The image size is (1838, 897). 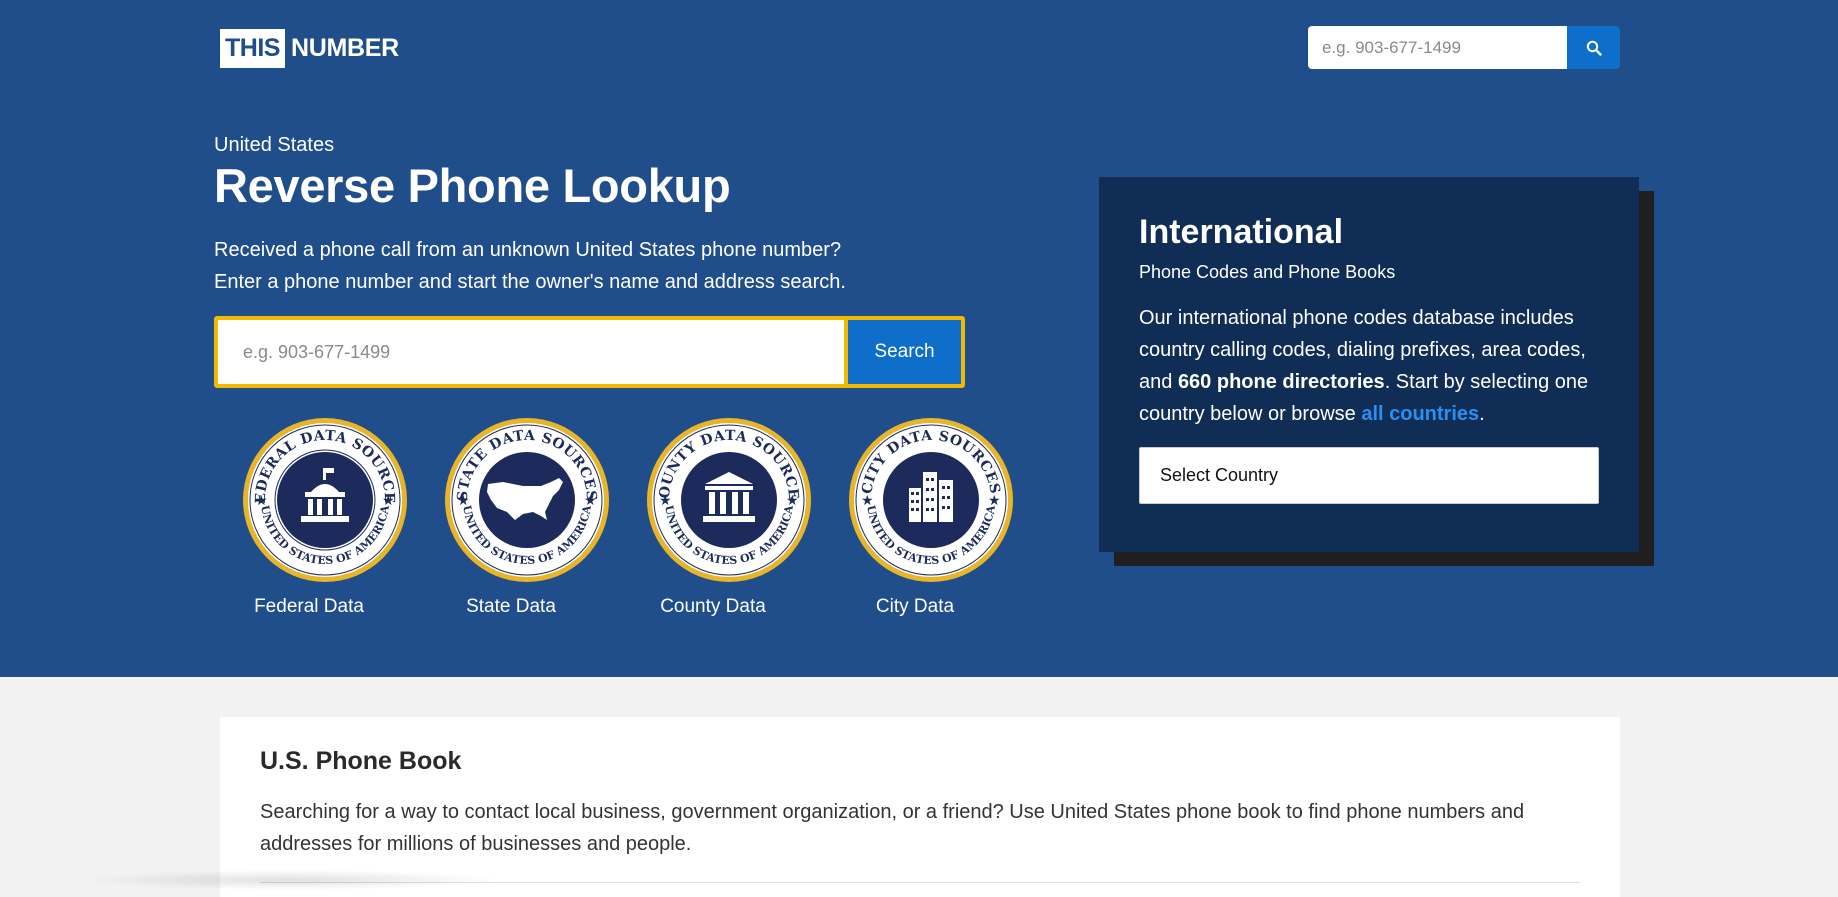 What do you see at coordinates (511, 606) in the screenshot?
I see `seal-label: State Data` at bounding box center [511, 606].